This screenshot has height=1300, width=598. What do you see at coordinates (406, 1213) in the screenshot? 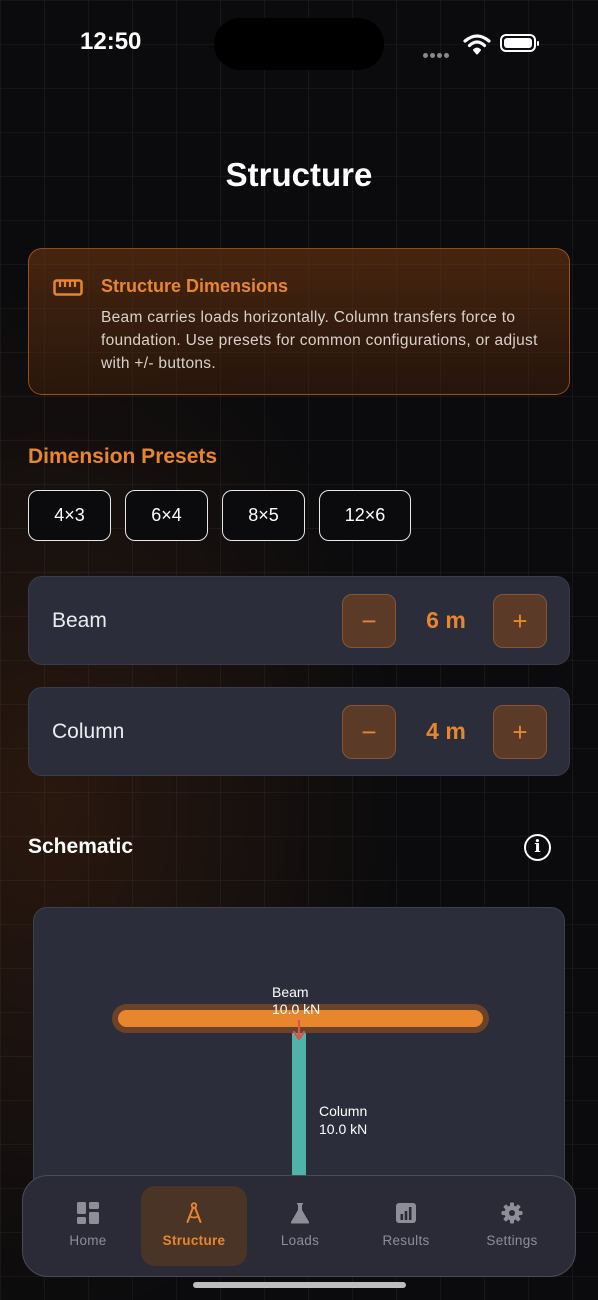
I see `chart-icon` at bounding box center [406, 1213].